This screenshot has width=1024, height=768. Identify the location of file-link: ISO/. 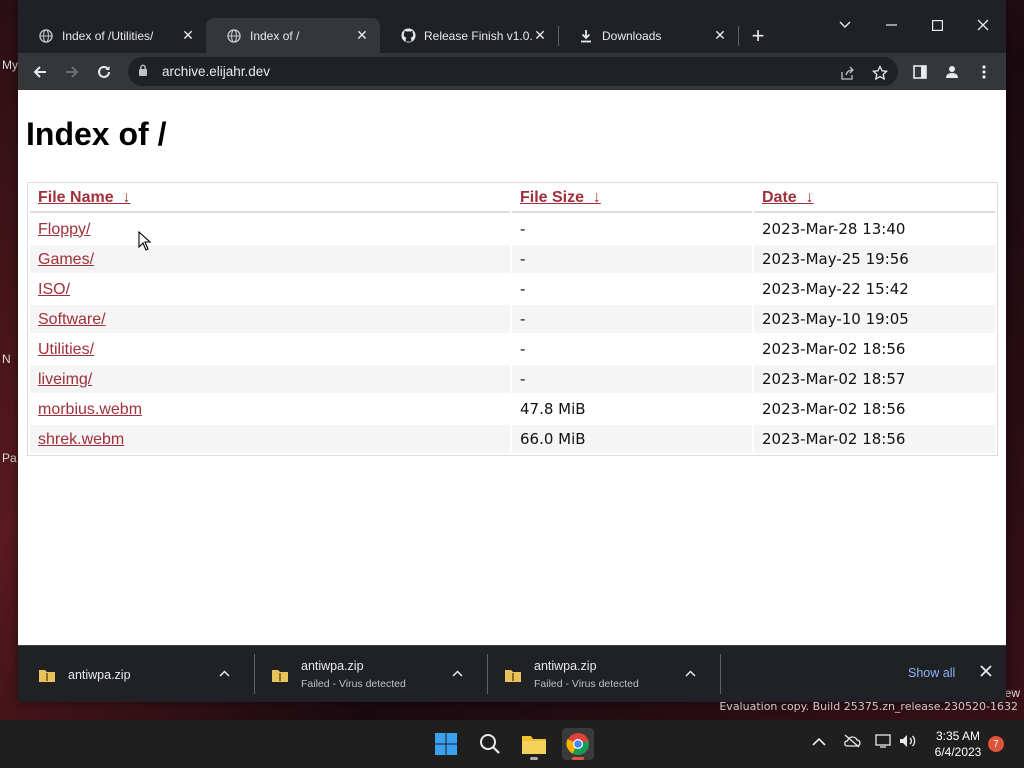
(54, 289).